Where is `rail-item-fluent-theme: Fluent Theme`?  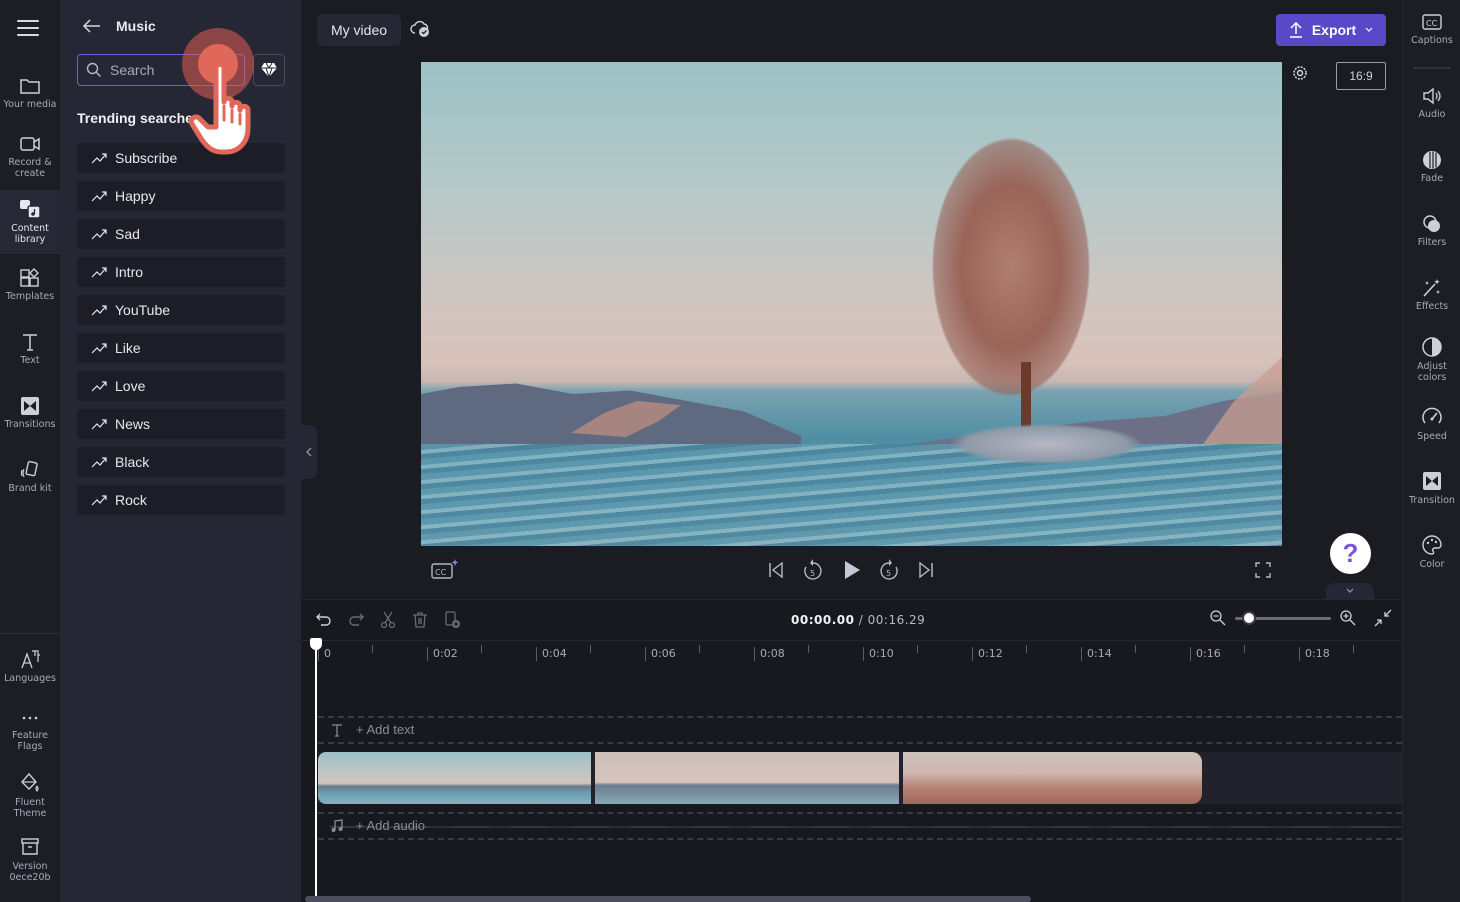
rail-item-fluent-theme: Fluent Theme is located at coordinates (30, 797).